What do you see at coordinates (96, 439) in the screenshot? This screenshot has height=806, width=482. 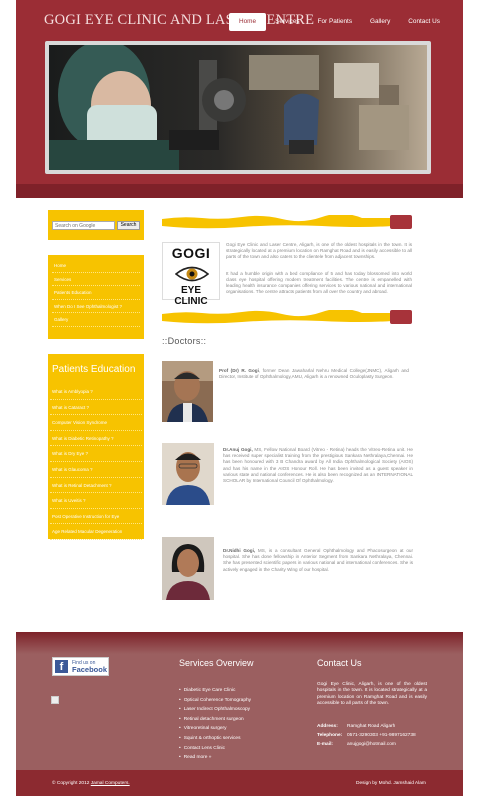 I see `pe-item-diabetic-retinopathy: What is Diabetic Retinopathy ?` at bounding box center [96, 439].